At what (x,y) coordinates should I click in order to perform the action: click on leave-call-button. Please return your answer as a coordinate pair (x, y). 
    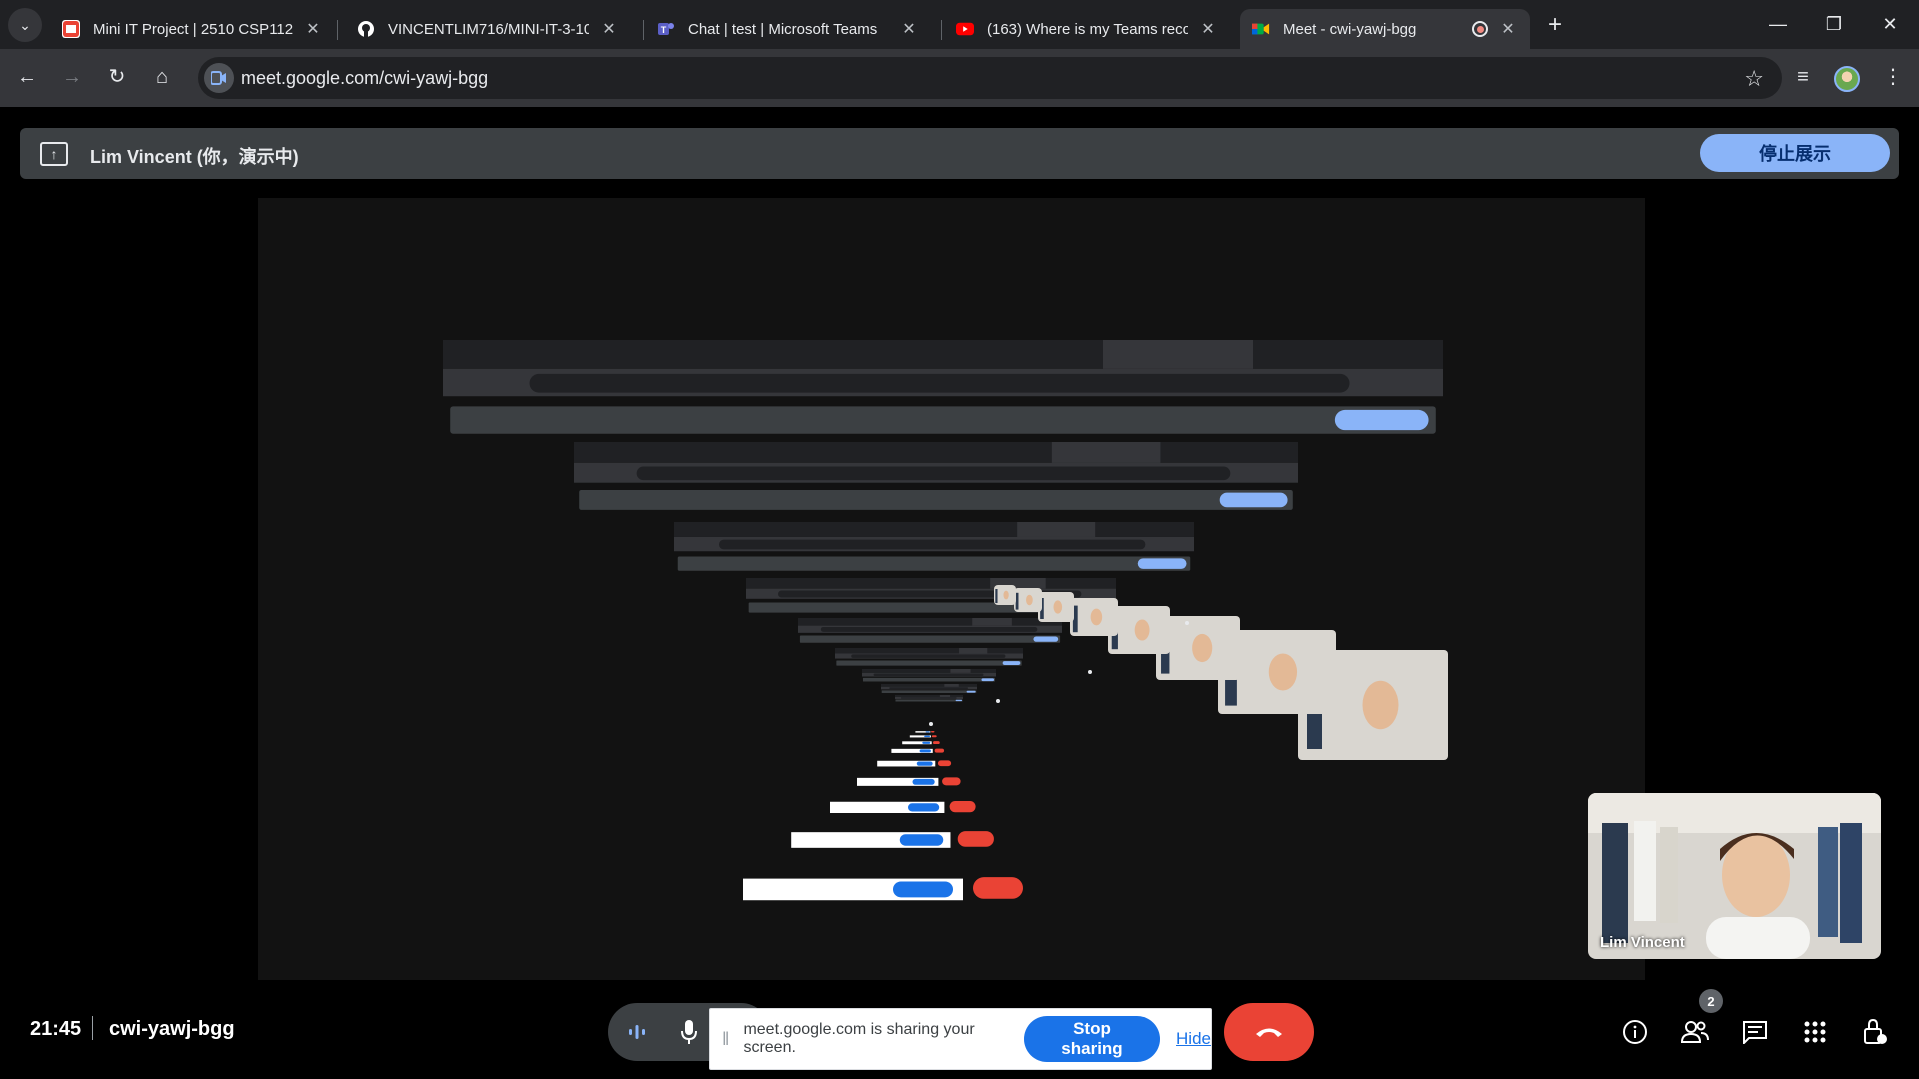
    Looking at the image, I should click on (1269, 1032).